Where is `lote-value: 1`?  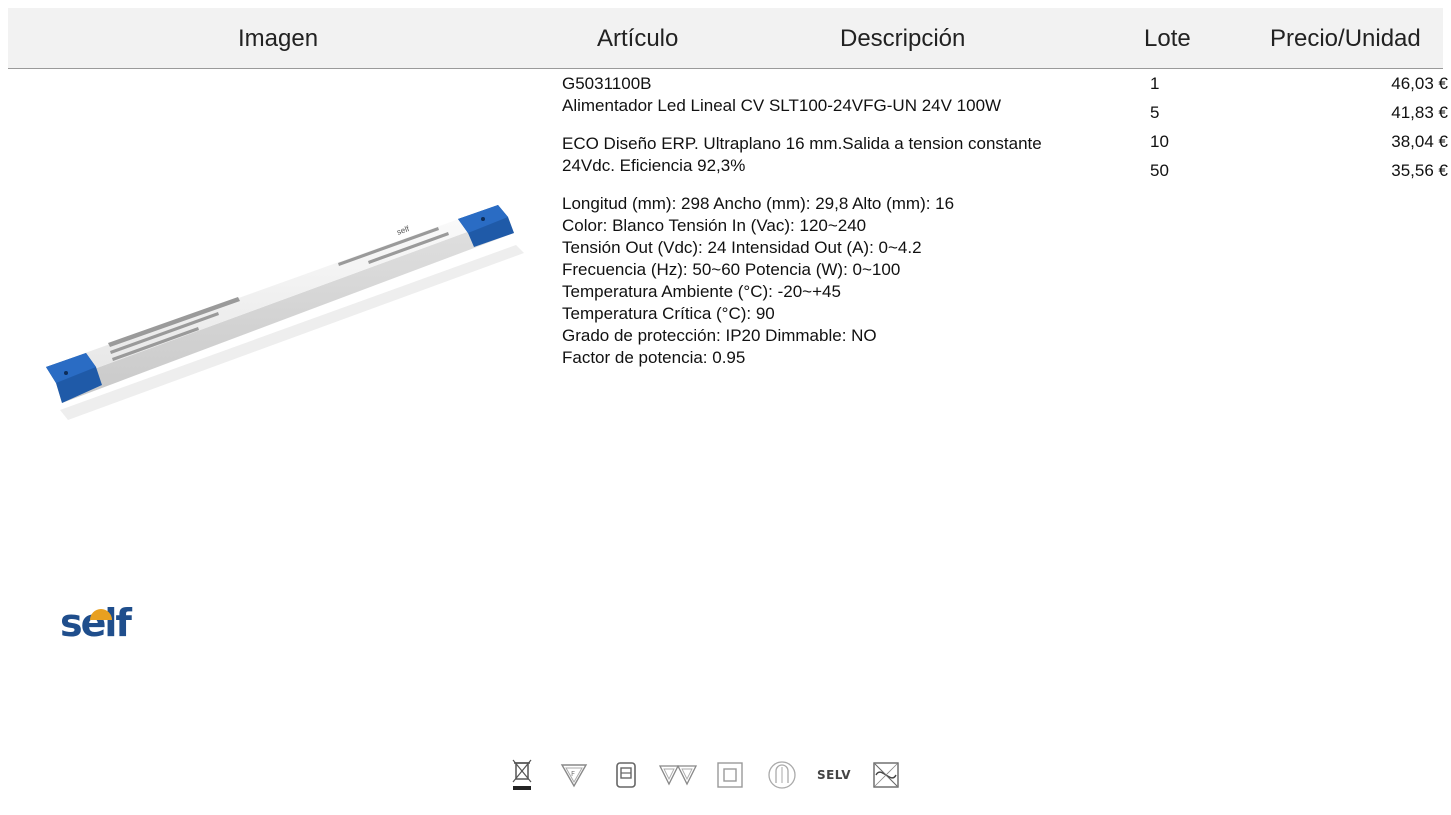
lote-value: 1 is located at coordinates (1155, 83).